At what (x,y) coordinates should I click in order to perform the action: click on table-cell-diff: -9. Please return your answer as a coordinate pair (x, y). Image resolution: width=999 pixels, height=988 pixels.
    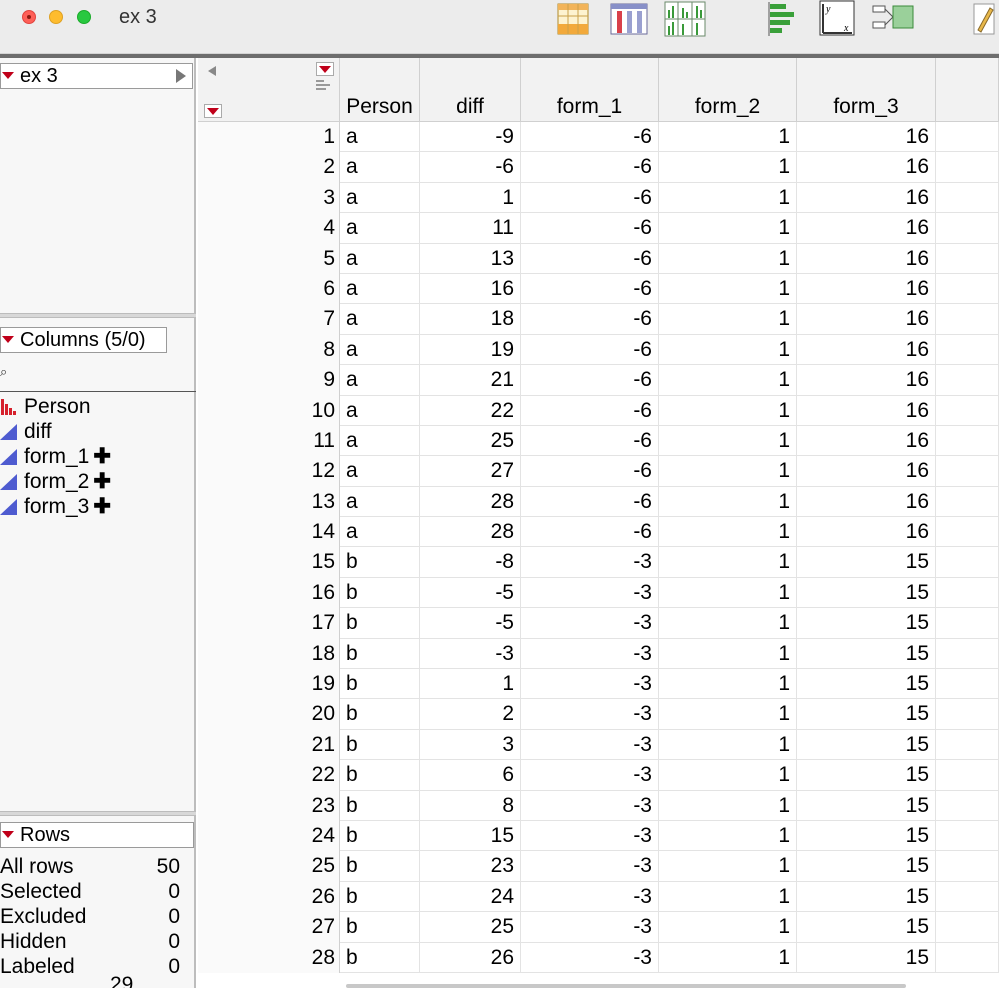
    Looking at the image, I should click on (470, 137).